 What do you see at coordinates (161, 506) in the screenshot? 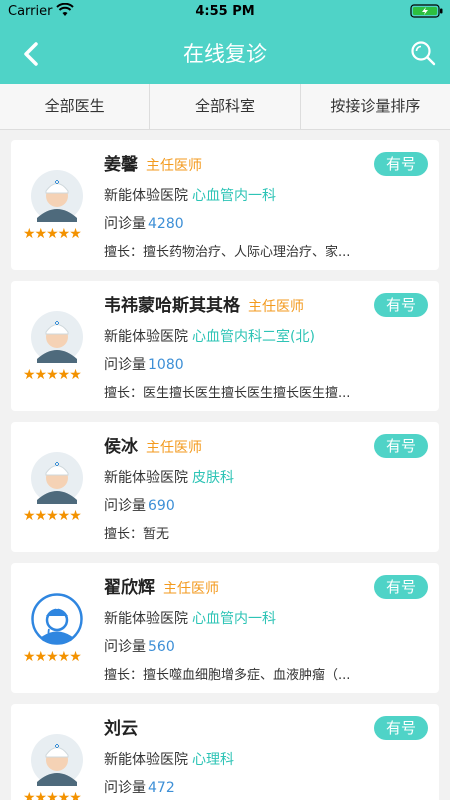
I see `consult-count: 690` at bounding box center [161, 506].